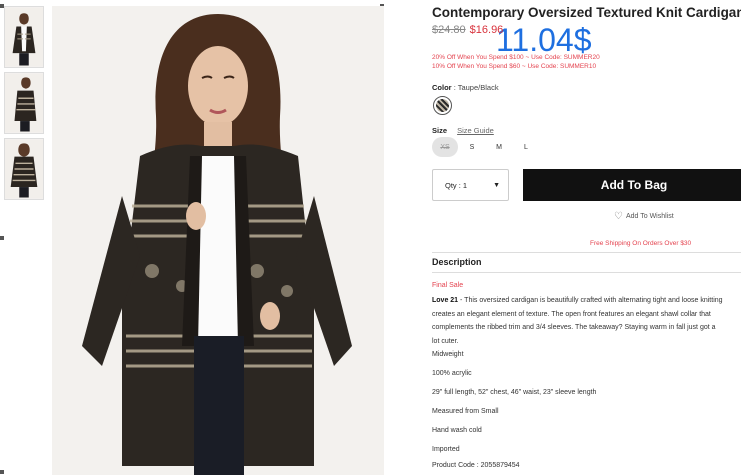 The width and height of the screenshot is (741, 475). Describe the element at coordinates (472, 147) in the screenshot. I see `size-option-s: S` at that location.